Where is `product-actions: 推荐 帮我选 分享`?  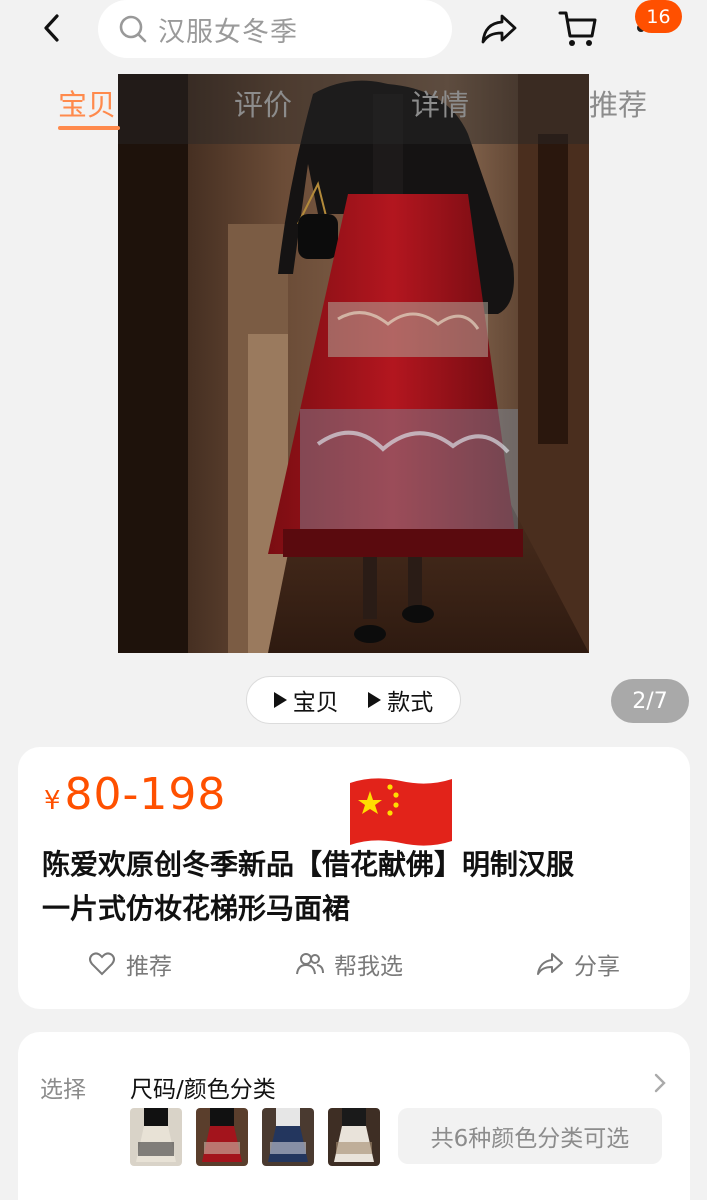
product-actions: 推荐 帮我选 分享 is located at coordinates (354, 967).